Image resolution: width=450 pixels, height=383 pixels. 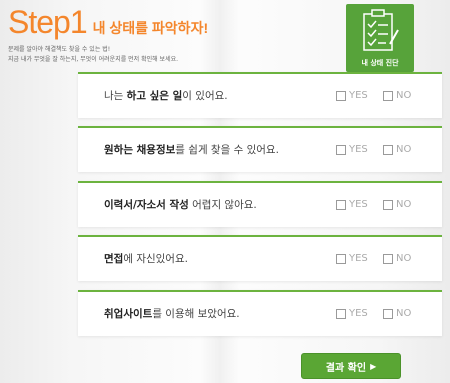 What do you see at coordinates (59, 49) in the screenshot?
I see `description-line: 문제를 알아야 해결책도 찾을 수 있는 법!` at bounding box center [59, 49].